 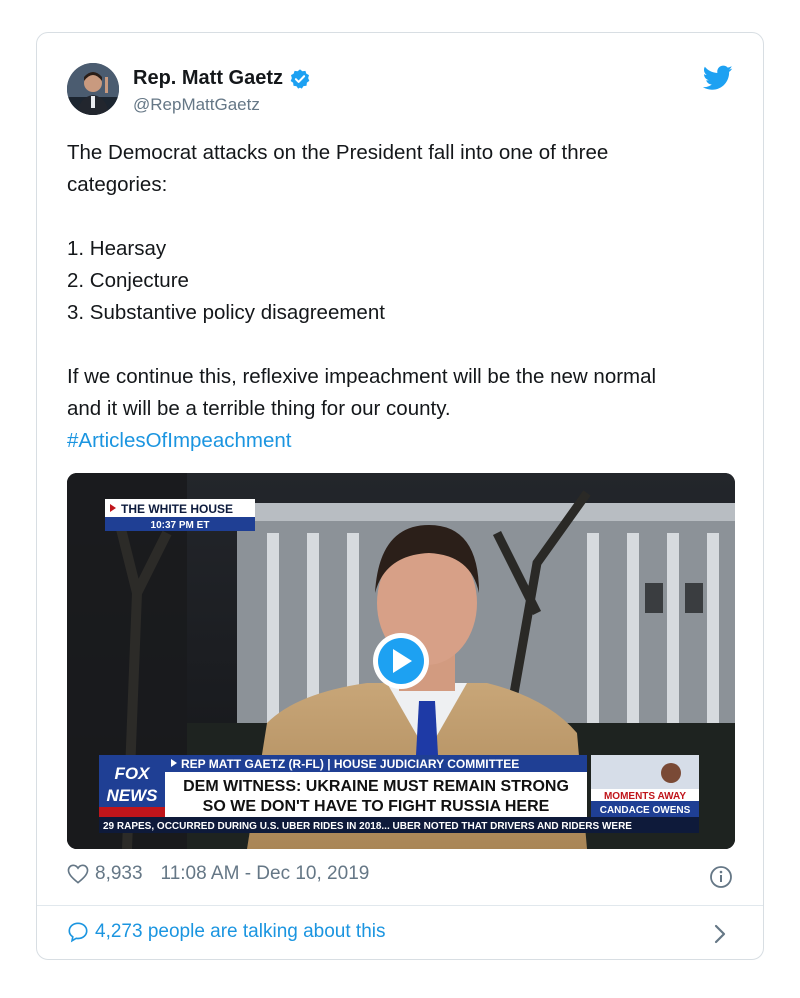 I want to click on conversation-link: 4,273 people are talking about this, so click(x=226, y=932).